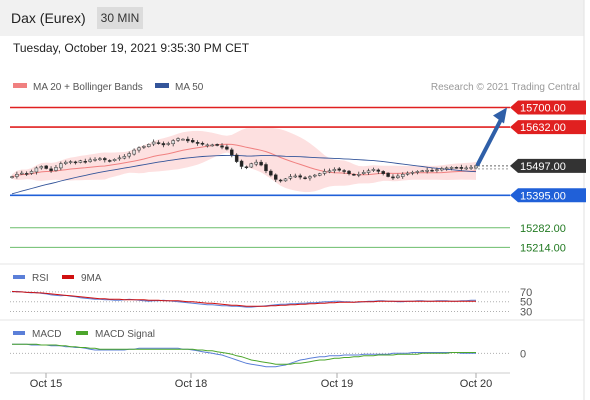  Describe the element at coordinates (162, 85) in the screenshot. I see `legend-swatch-ma50` at that location.